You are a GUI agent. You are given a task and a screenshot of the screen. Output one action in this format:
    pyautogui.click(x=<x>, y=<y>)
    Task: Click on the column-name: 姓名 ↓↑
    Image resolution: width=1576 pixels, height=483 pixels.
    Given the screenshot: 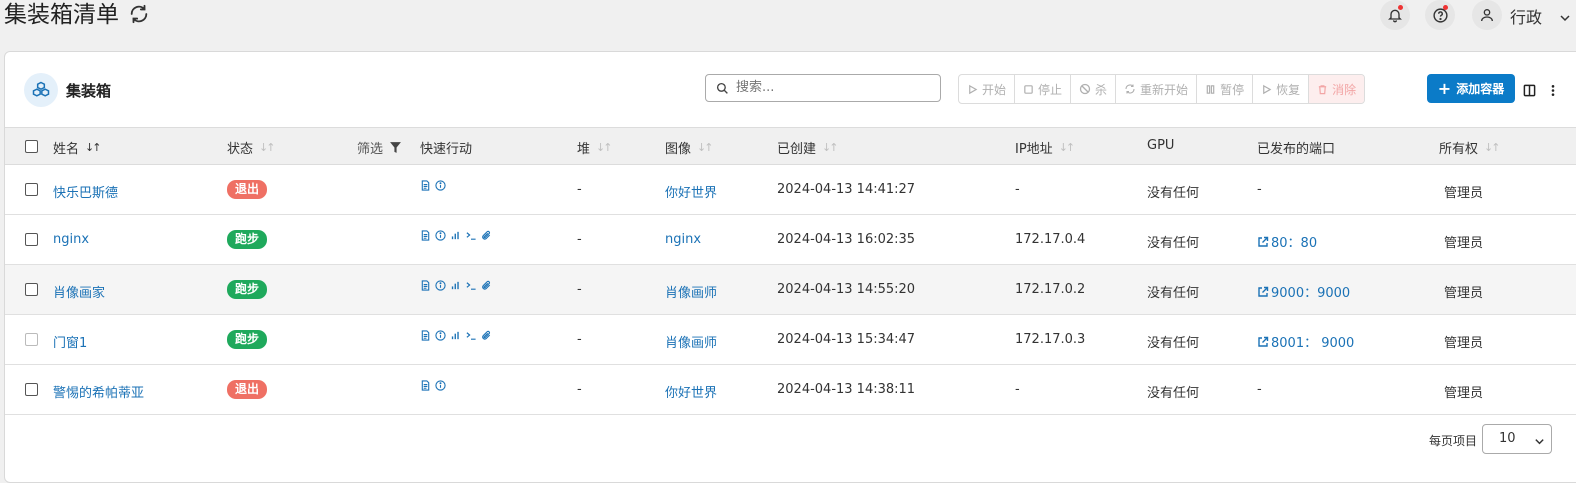 What is the action you would take?
    pyautogui.click(x=77, y=147)
    